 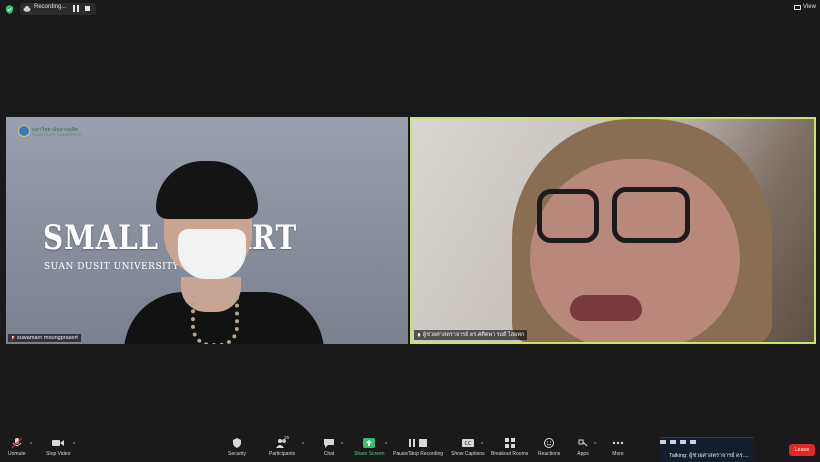 I want to click on more-button: More, so click(x=618, y=447).